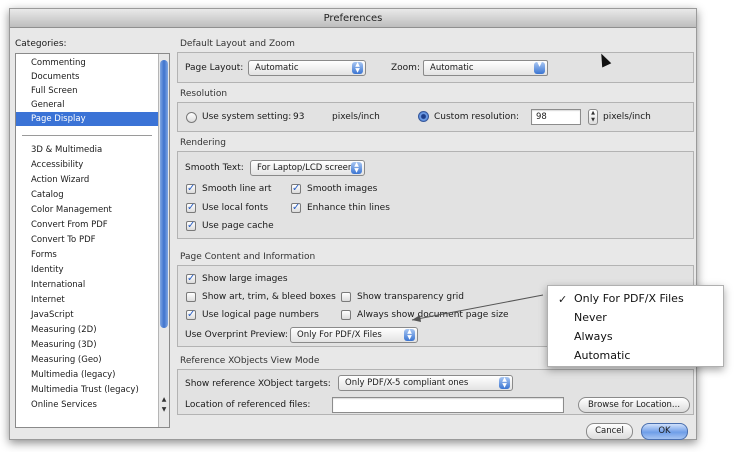  What do you see at coordinates (477, 308) in the screenshot?
I see `callout-arrow` at bounding box center [477, 308].